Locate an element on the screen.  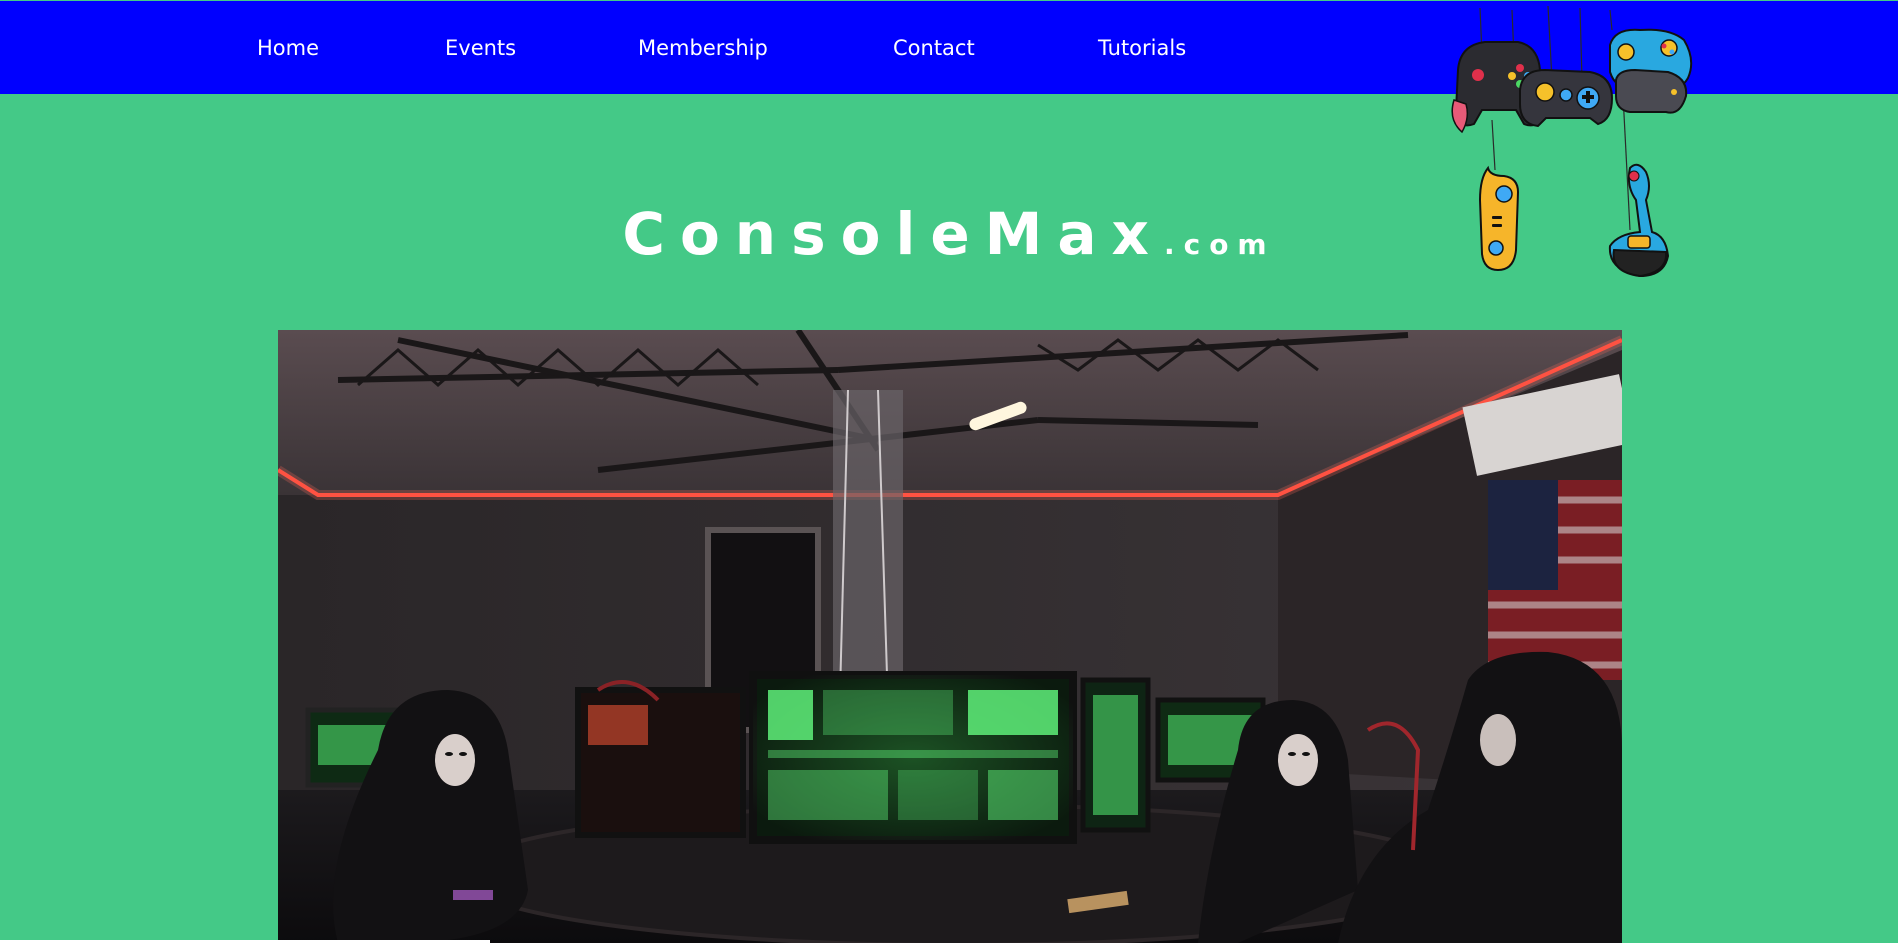
site-logo: ConsoleMax.com is located at coordinates (949, 234).